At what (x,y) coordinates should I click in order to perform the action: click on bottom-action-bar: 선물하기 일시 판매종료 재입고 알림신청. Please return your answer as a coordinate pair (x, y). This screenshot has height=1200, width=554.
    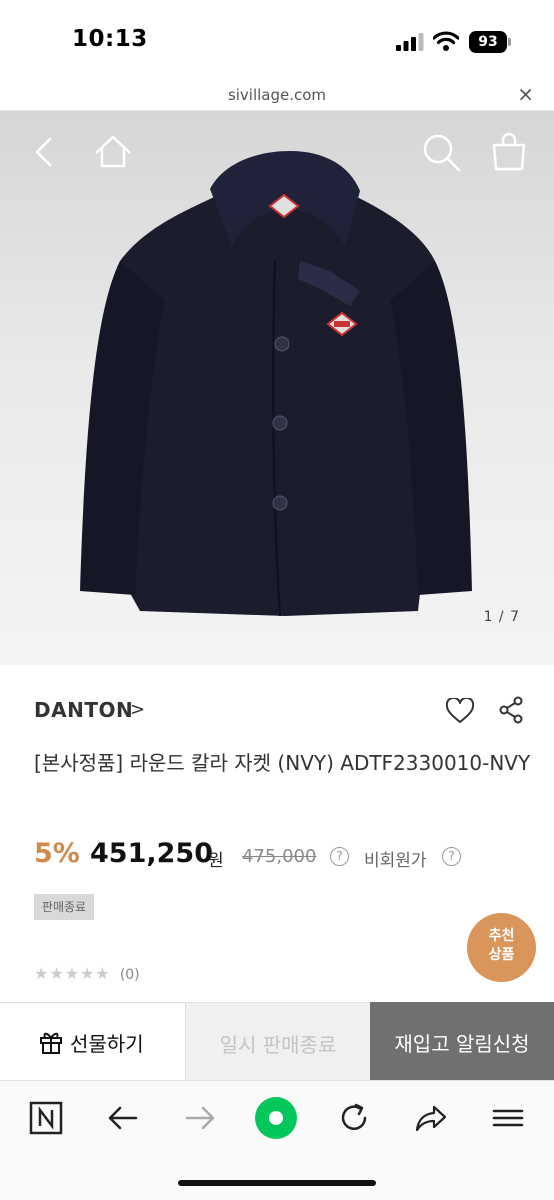
    Looking at the image, I should click on (277, 1041).